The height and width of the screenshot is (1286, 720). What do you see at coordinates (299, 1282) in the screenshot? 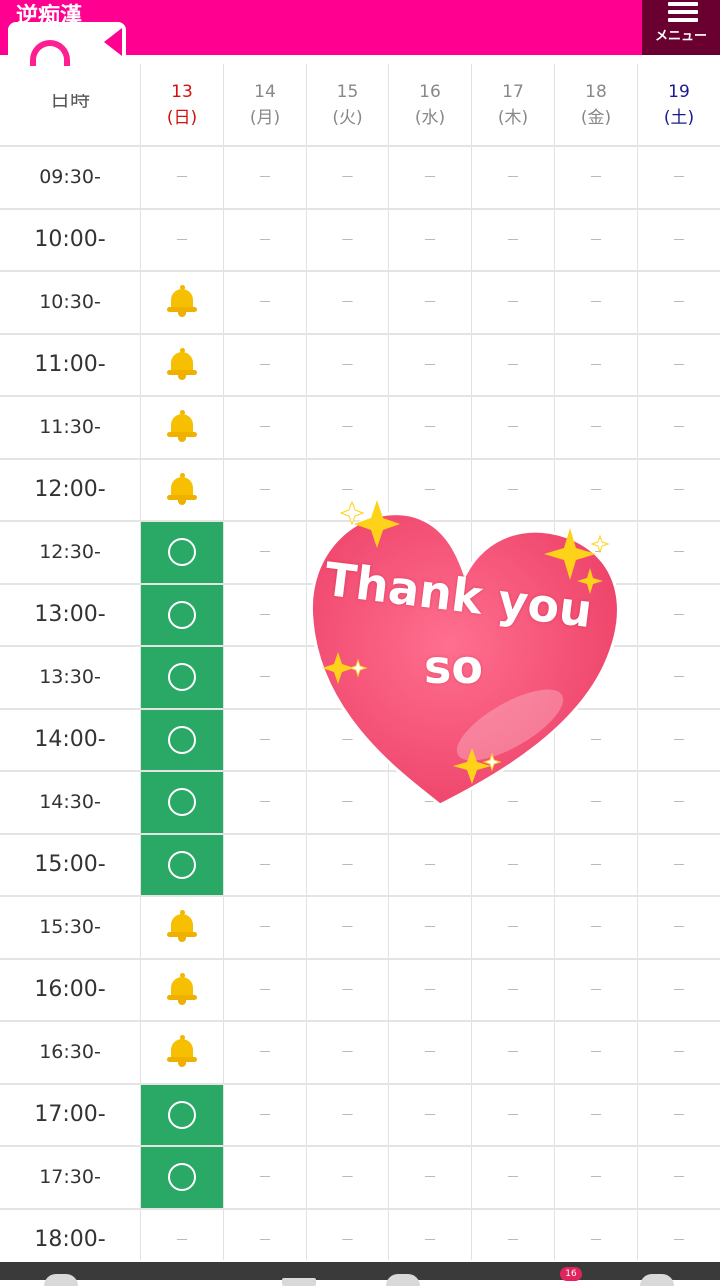
I see `nav-calendar-icon` at bounding box center [299, 1282].